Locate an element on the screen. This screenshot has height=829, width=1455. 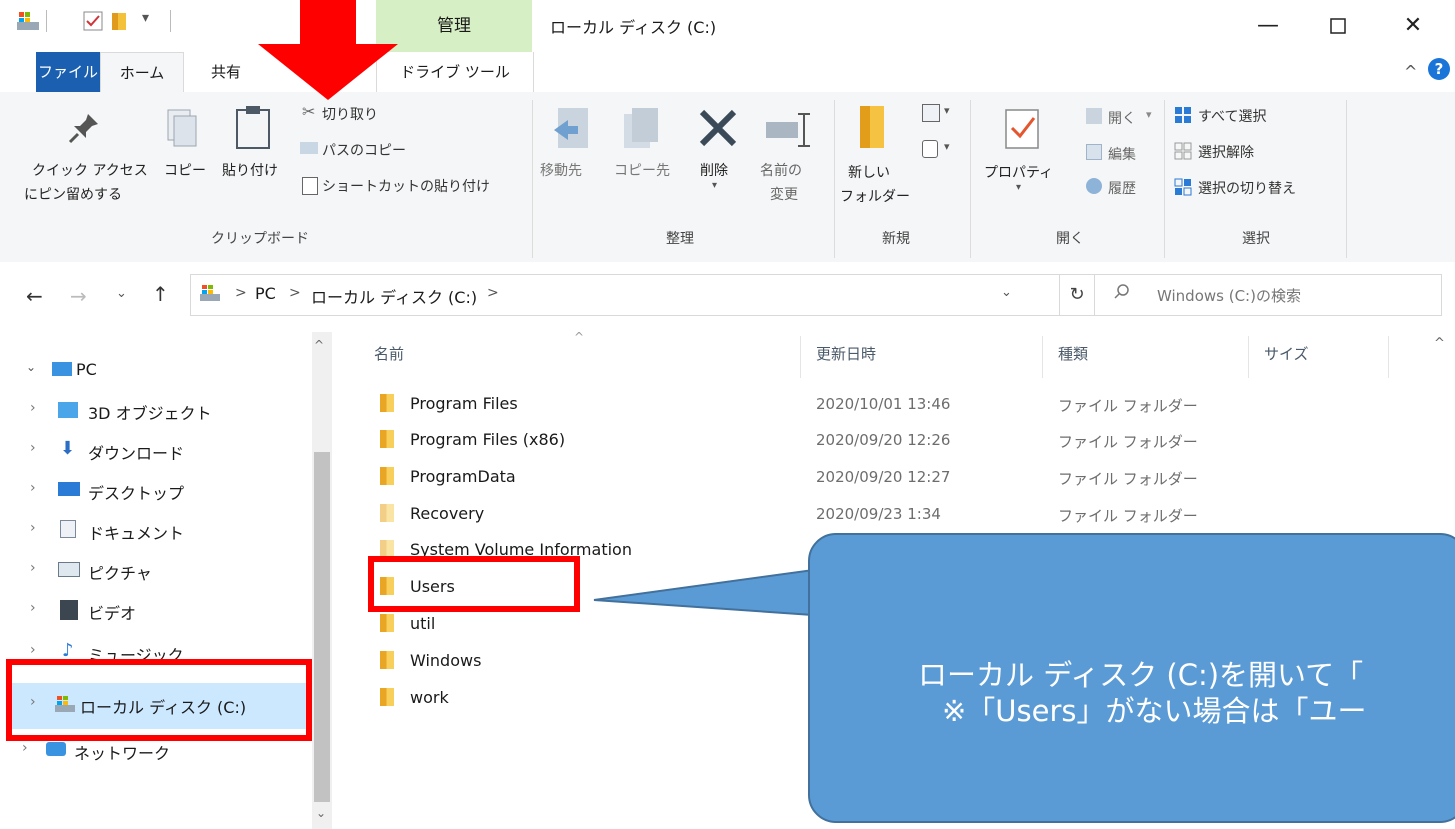
ribbon-separator is located at coordinates (1164, 179).